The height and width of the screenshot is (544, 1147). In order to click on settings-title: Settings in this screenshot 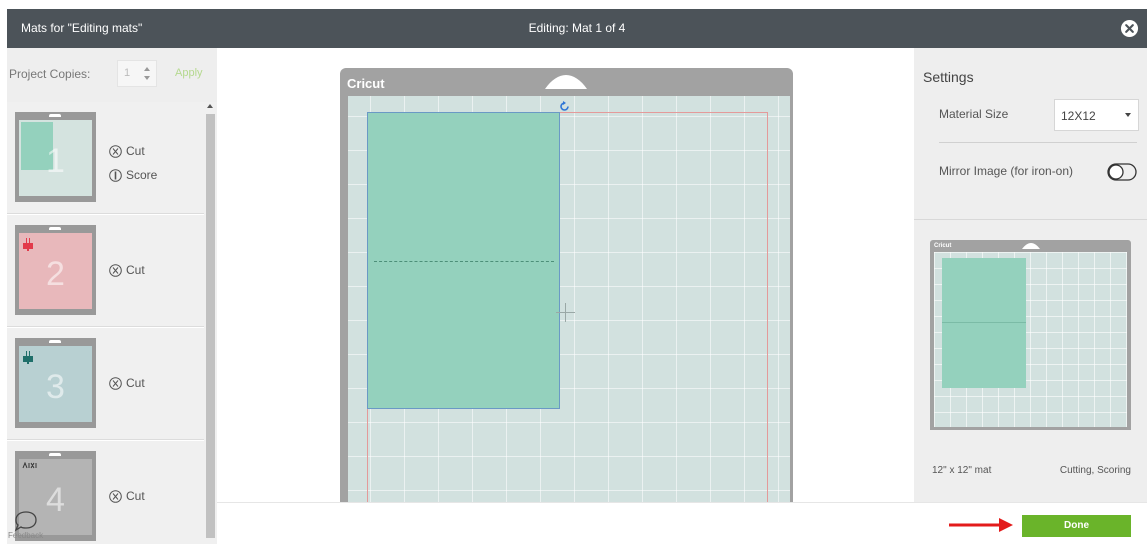, I will do `click(948, 77)`.